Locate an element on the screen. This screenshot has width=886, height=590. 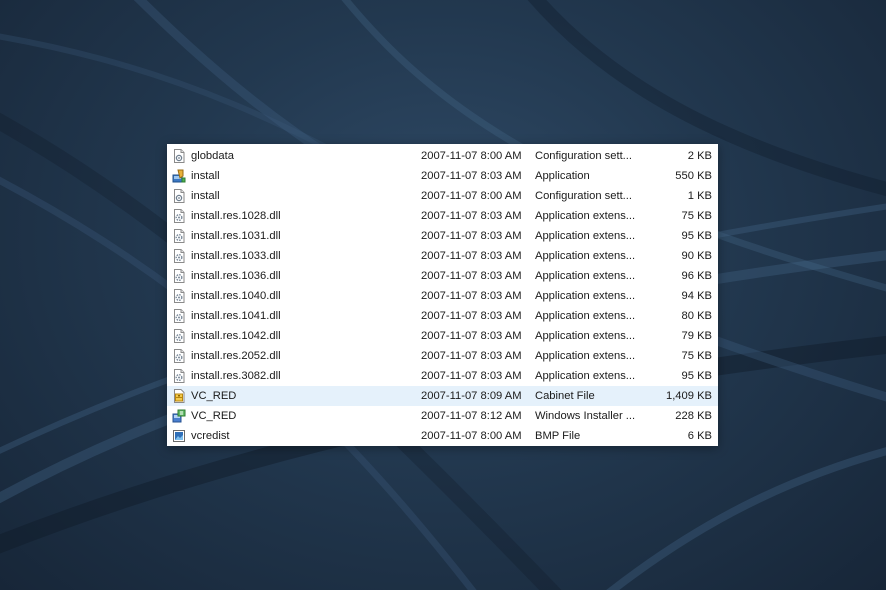
file-size: 228 KB is located at coordinates (693, 416).